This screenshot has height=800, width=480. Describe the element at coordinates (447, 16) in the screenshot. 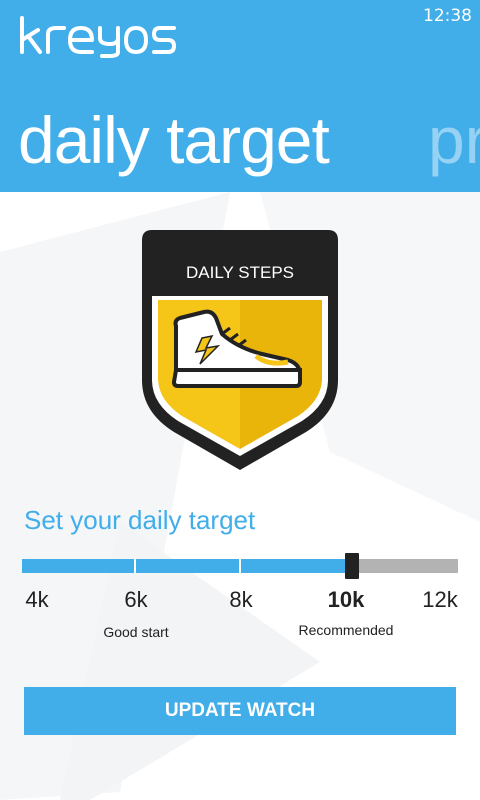

I see `status-time: 12:38` at that location.